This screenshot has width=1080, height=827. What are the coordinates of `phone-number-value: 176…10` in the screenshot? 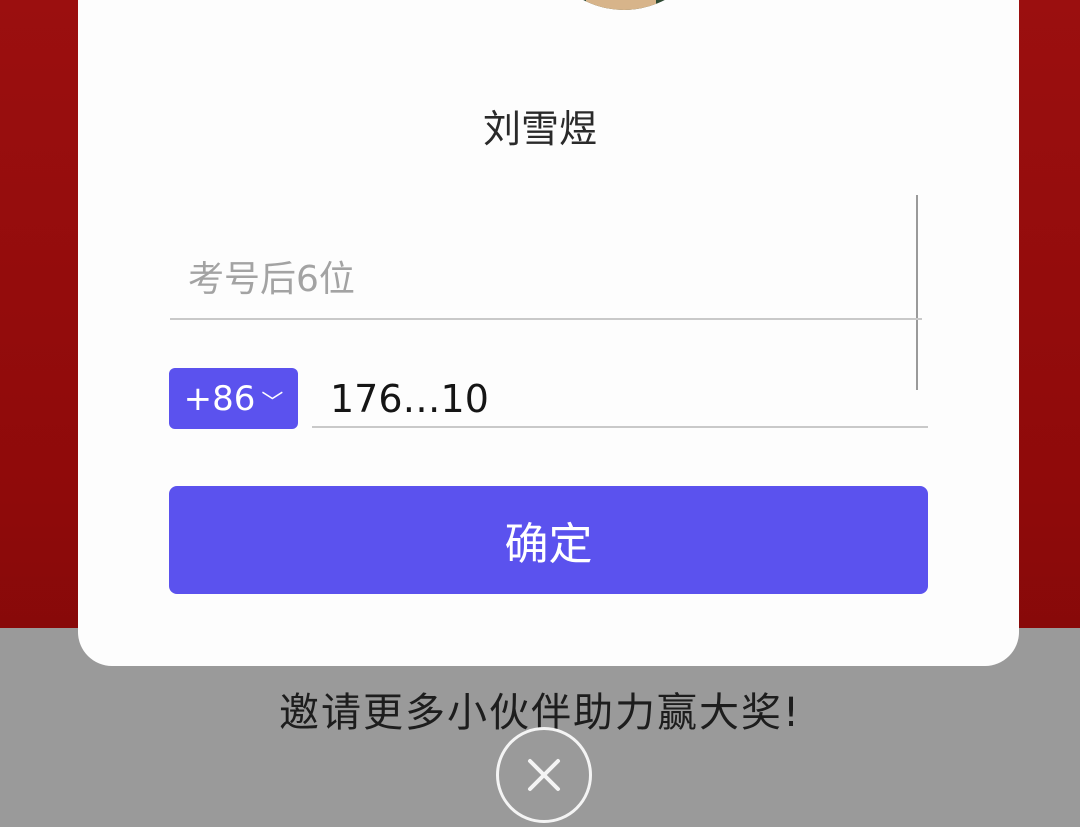 It's located at (409, 399).